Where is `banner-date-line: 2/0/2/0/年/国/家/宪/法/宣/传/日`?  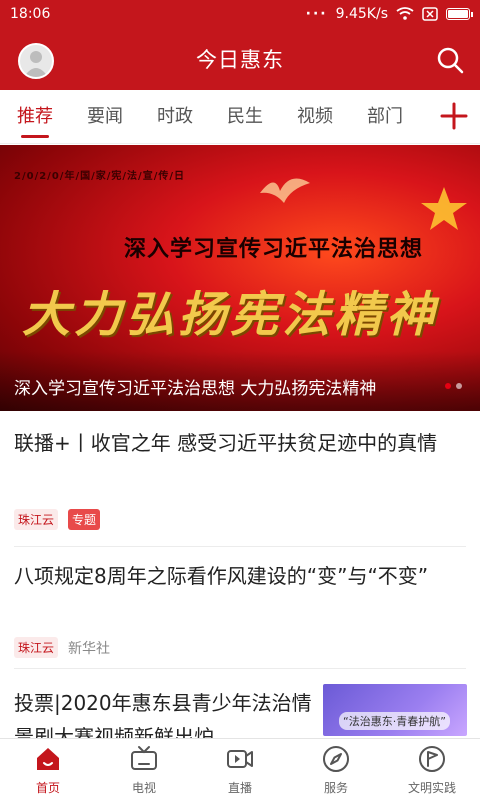
banner-date-line: 2/0/2/0/年/国/家/宪/法/宣/传/日 is located at coordinates (100, 176).